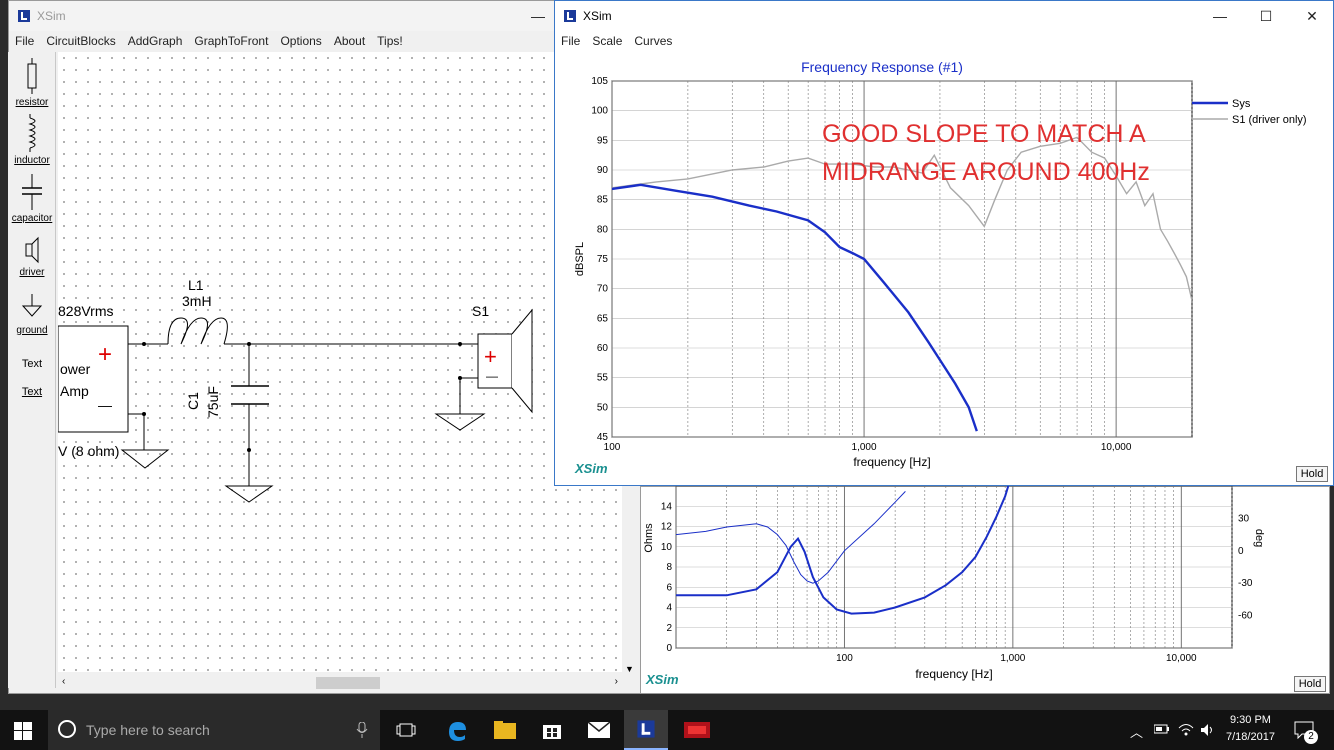 This screenshot has width=1334, height=750. I want to click on microphone-icon, so click(362, 730).